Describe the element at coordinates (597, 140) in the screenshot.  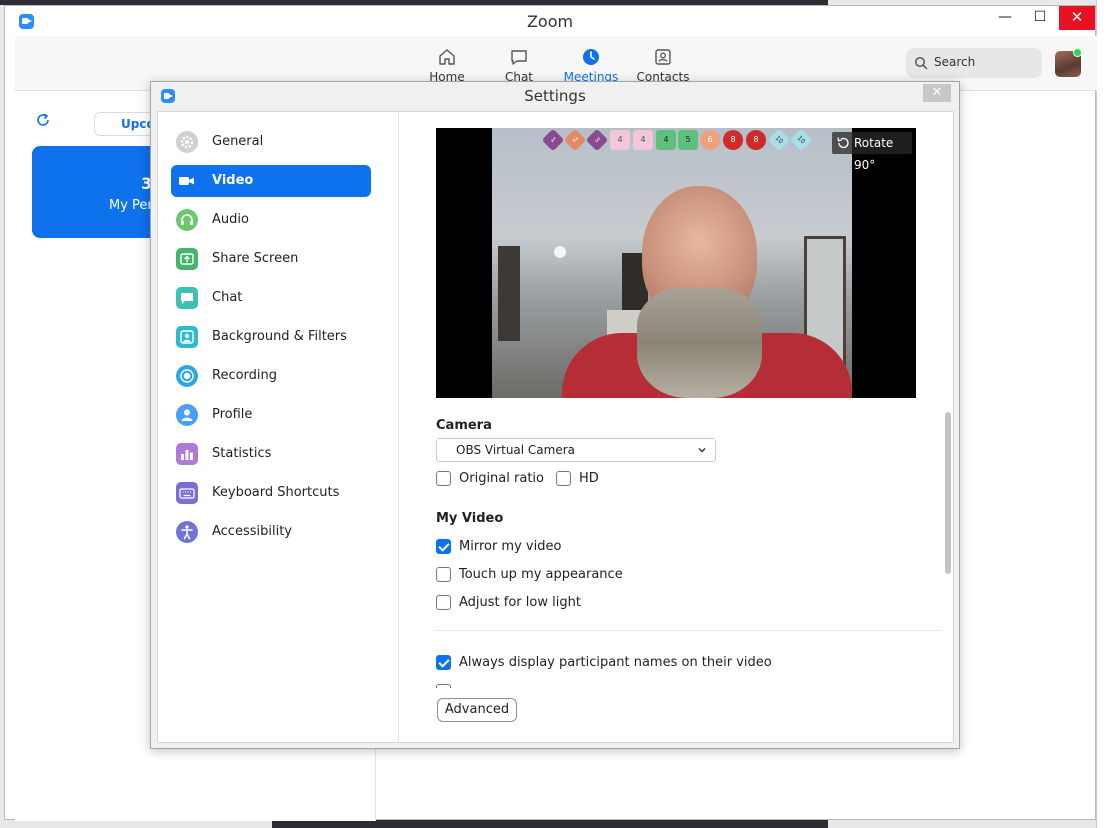
I see `die-marker: 3` at that location.